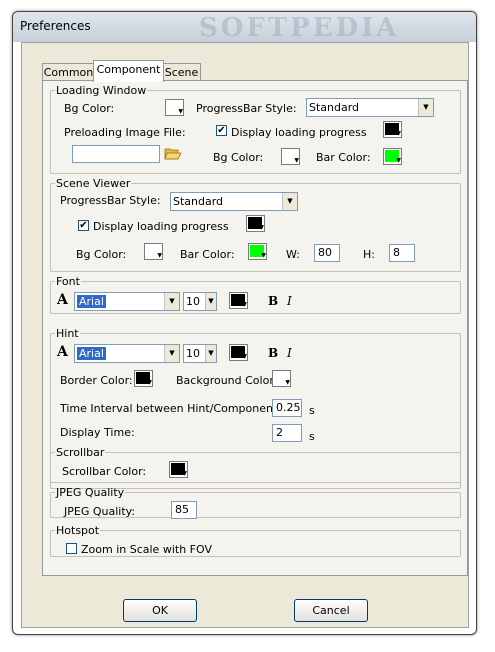 The image size is (495, 652). What do you see at coordinates (125, 132) in the screenshot?
I see `preloading-image-label: Preloading Image File:` at bounding box center [125, 132].